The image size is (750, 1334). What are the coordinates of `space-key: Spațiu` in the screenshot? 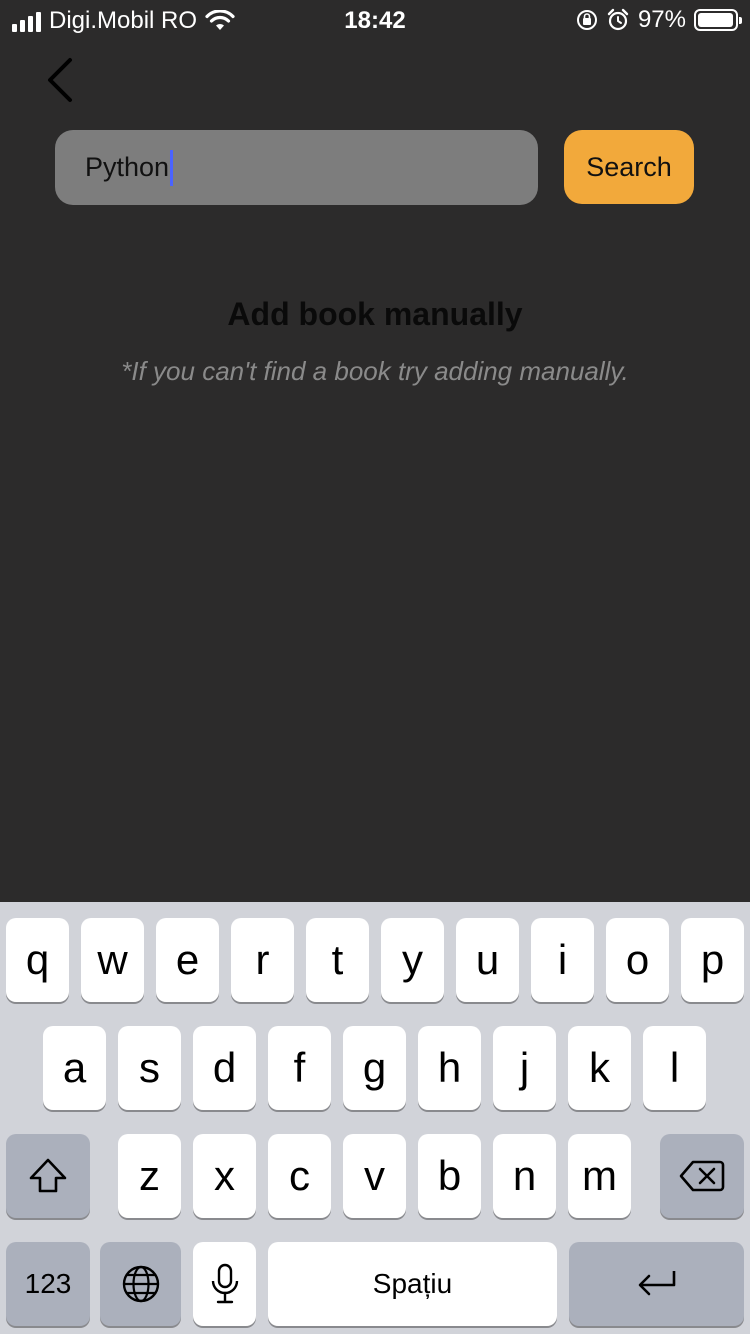 It's located at (412, 1284).